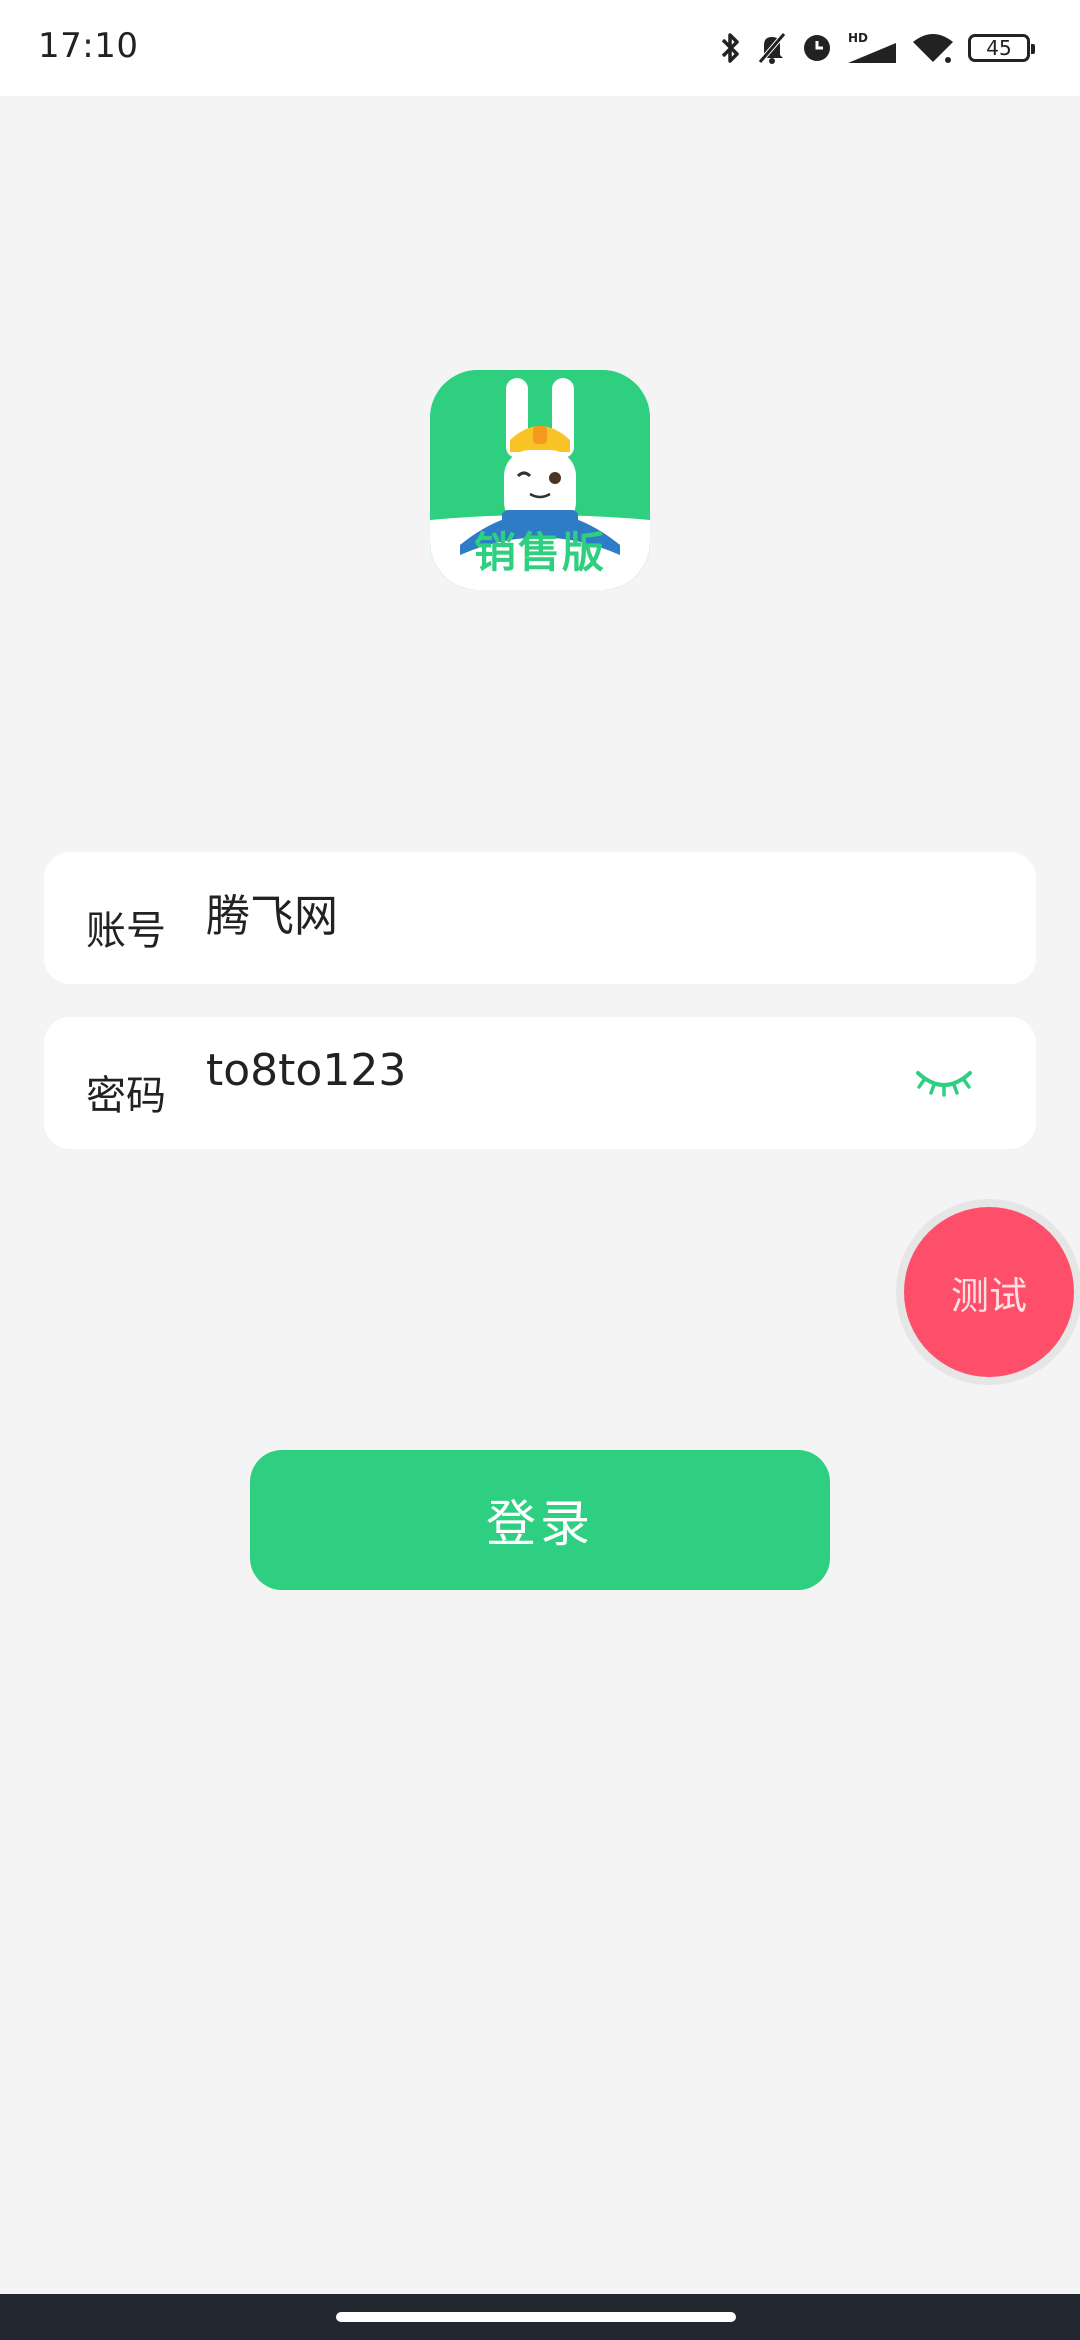 This screenshot has height=2340, width=1080. What do you see at coordinates (772, 48) in the screenshot?
I see `mute-bell-icon` at bounding box center [772, 48].